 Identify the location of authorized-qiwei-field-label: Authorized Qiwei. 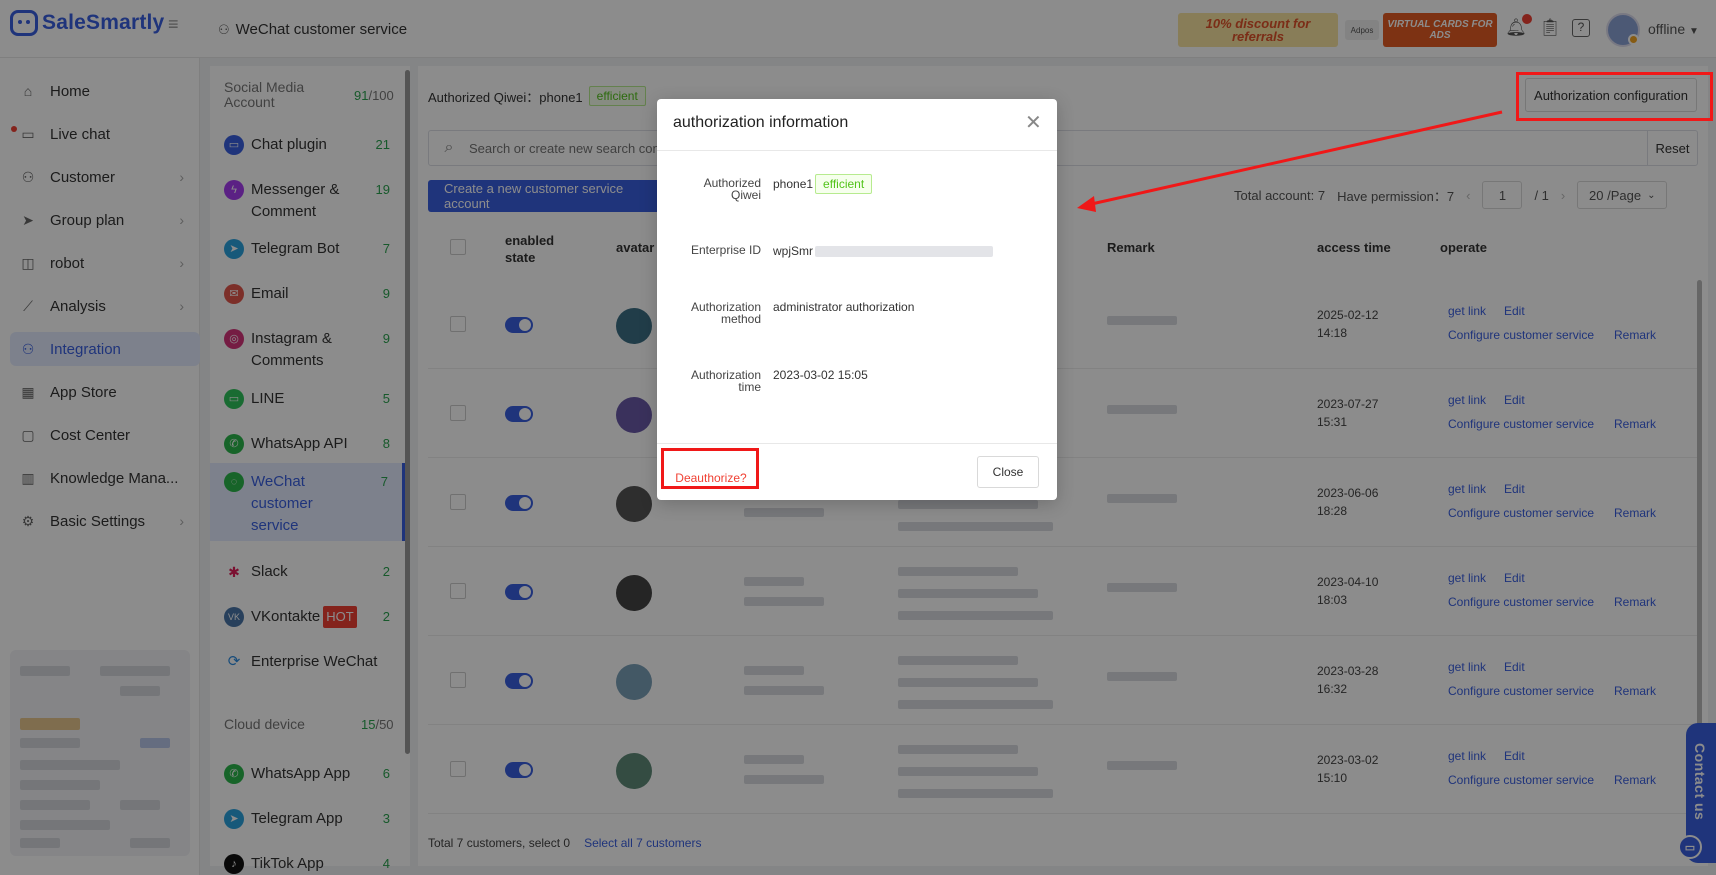
(732, 189).